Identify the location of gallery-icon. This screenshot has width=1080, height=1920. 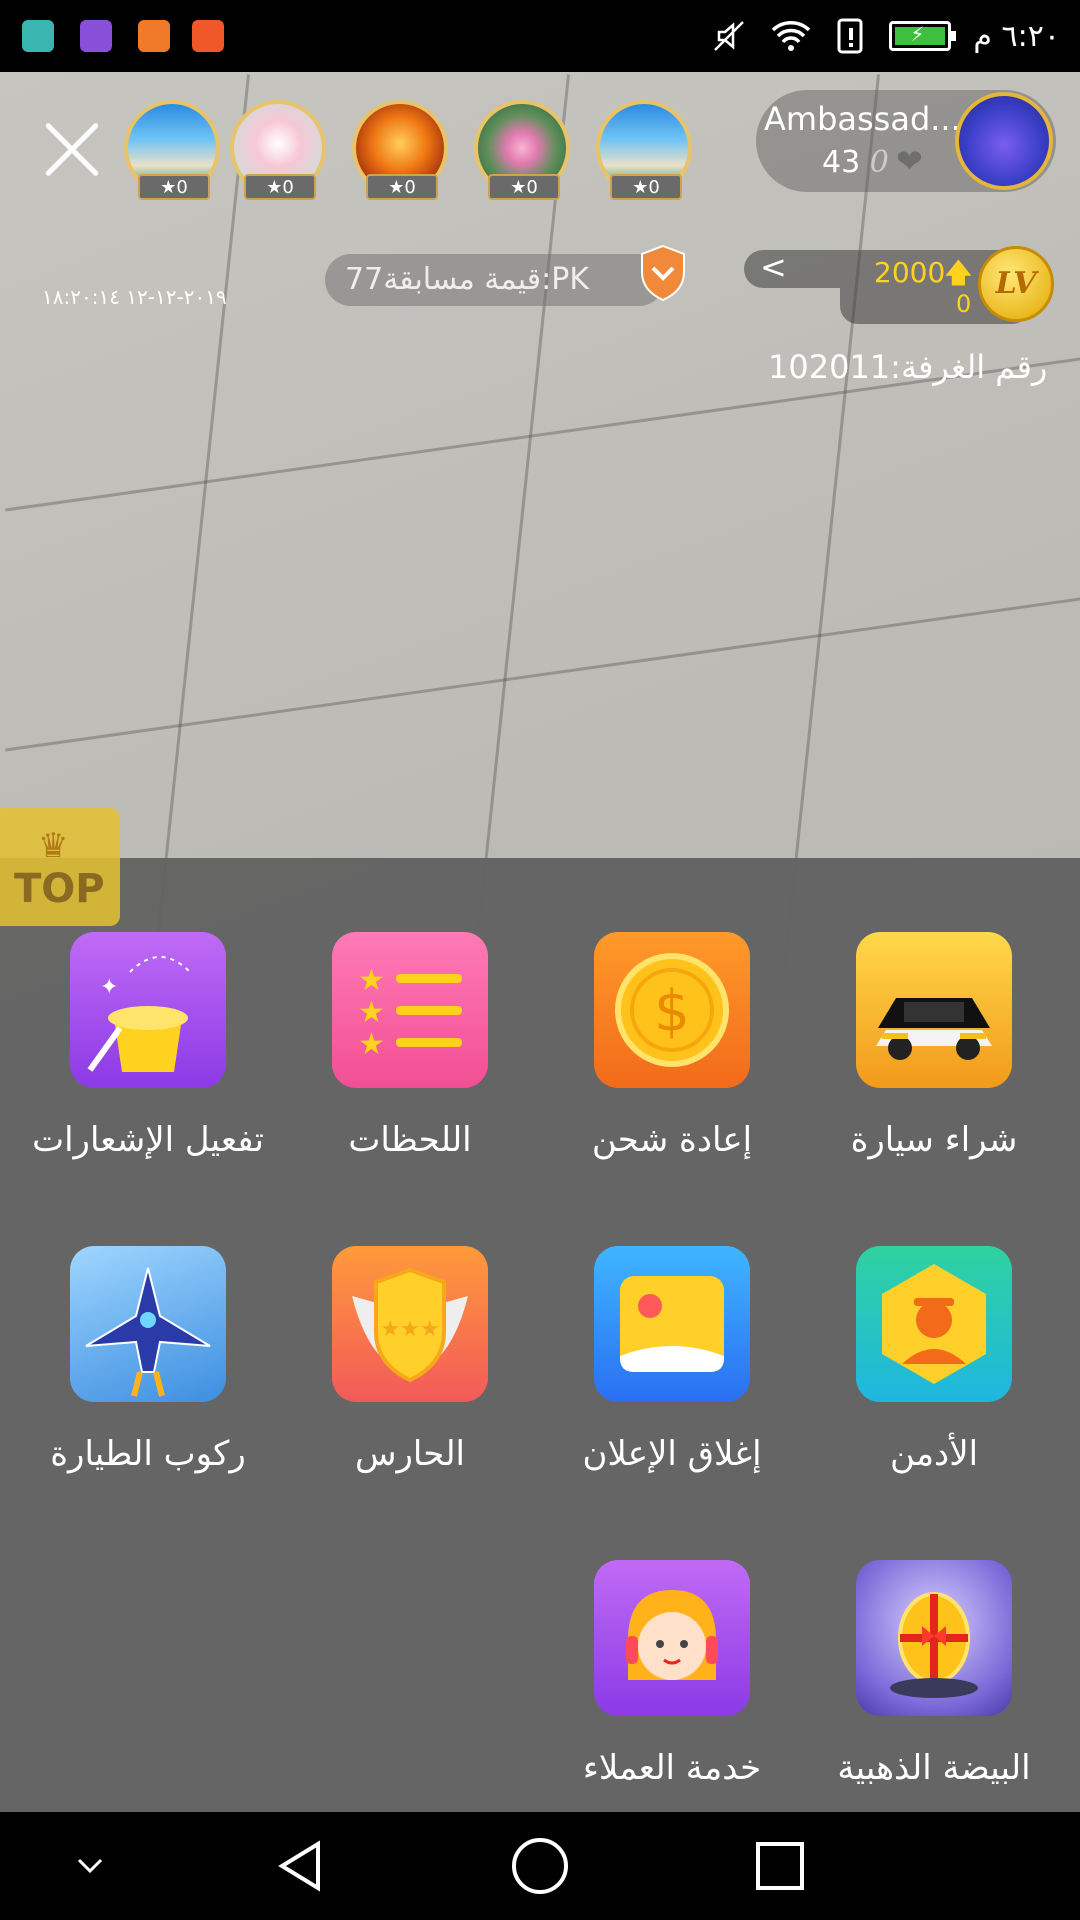
(96, 36).